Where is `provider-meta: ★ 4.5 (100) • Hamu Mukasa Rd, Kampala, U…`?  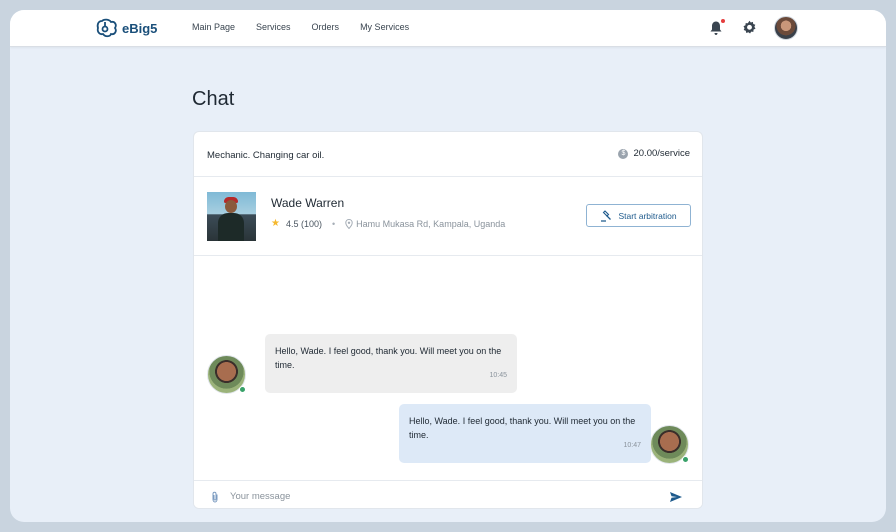
provider-meta: ★ 4.5 (100) • Hamu Mukasa Rd, Kampala, U… is located at coordinates (388, 223).